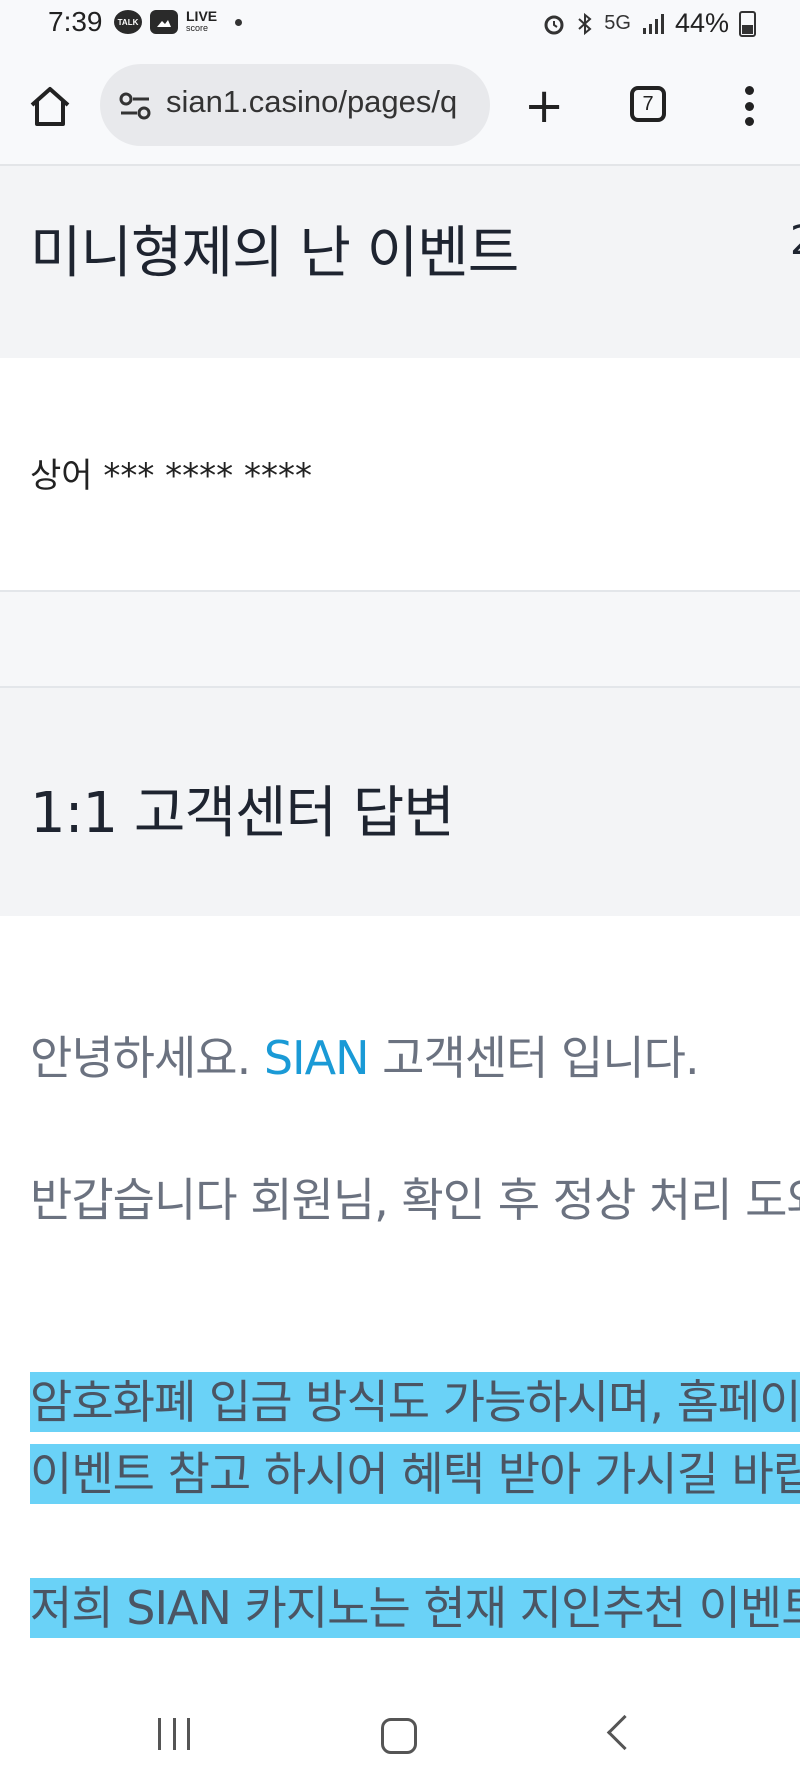  I want to click on support-title: 1:1 고객센터 답변, so click(242, 813).